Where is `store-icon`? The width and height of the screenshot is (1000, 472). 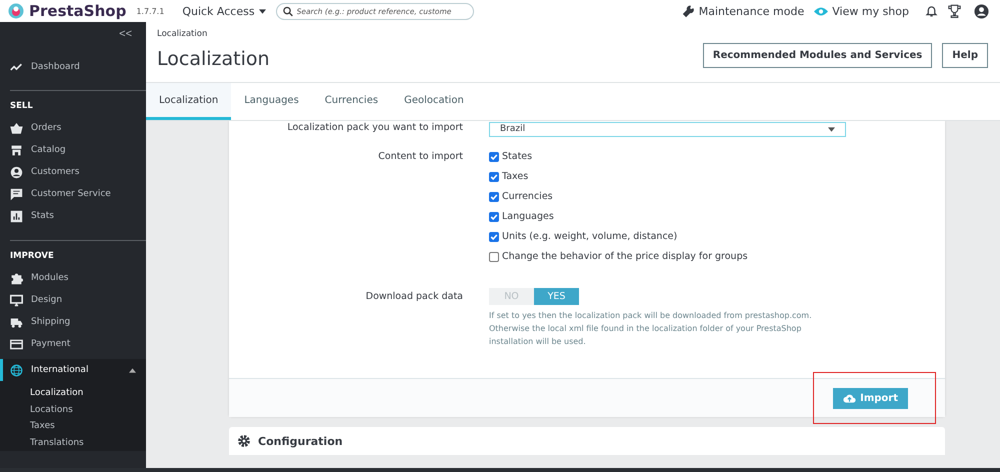 store-icon is located at coordinates (16, 150).